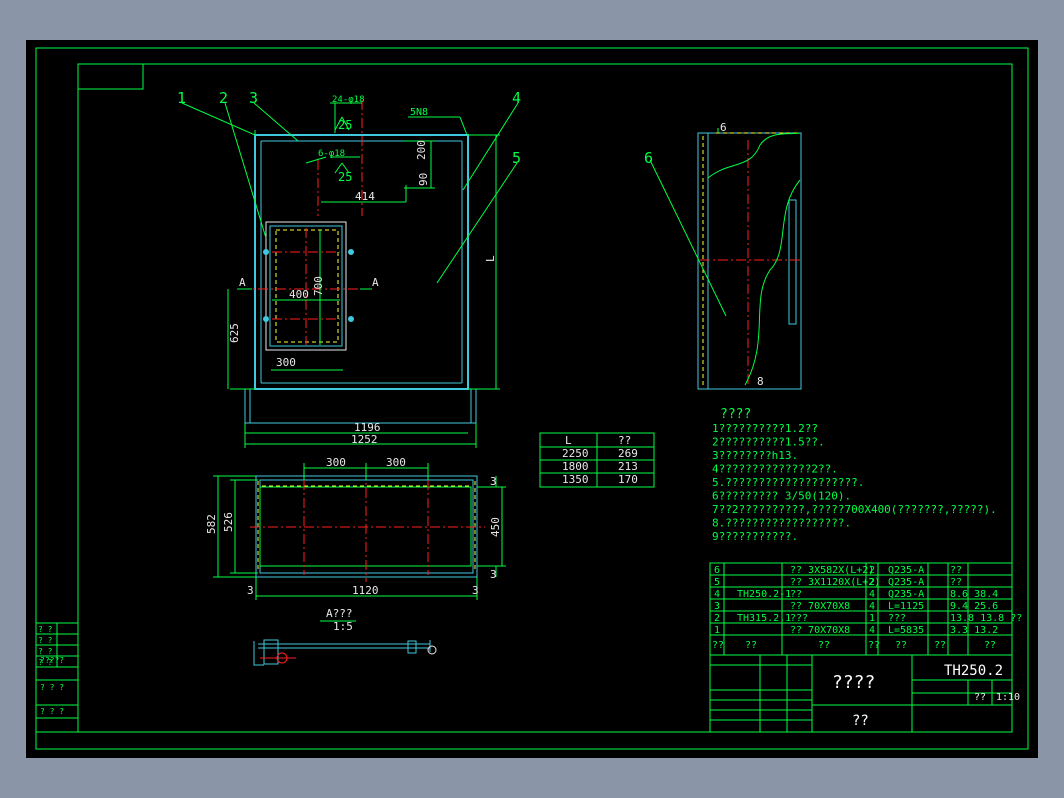 This screenshot has width=1064, height=798. Describe the element at coordinates (516, 158) in the screenshot. I see `balloon-5: 5` at that location.